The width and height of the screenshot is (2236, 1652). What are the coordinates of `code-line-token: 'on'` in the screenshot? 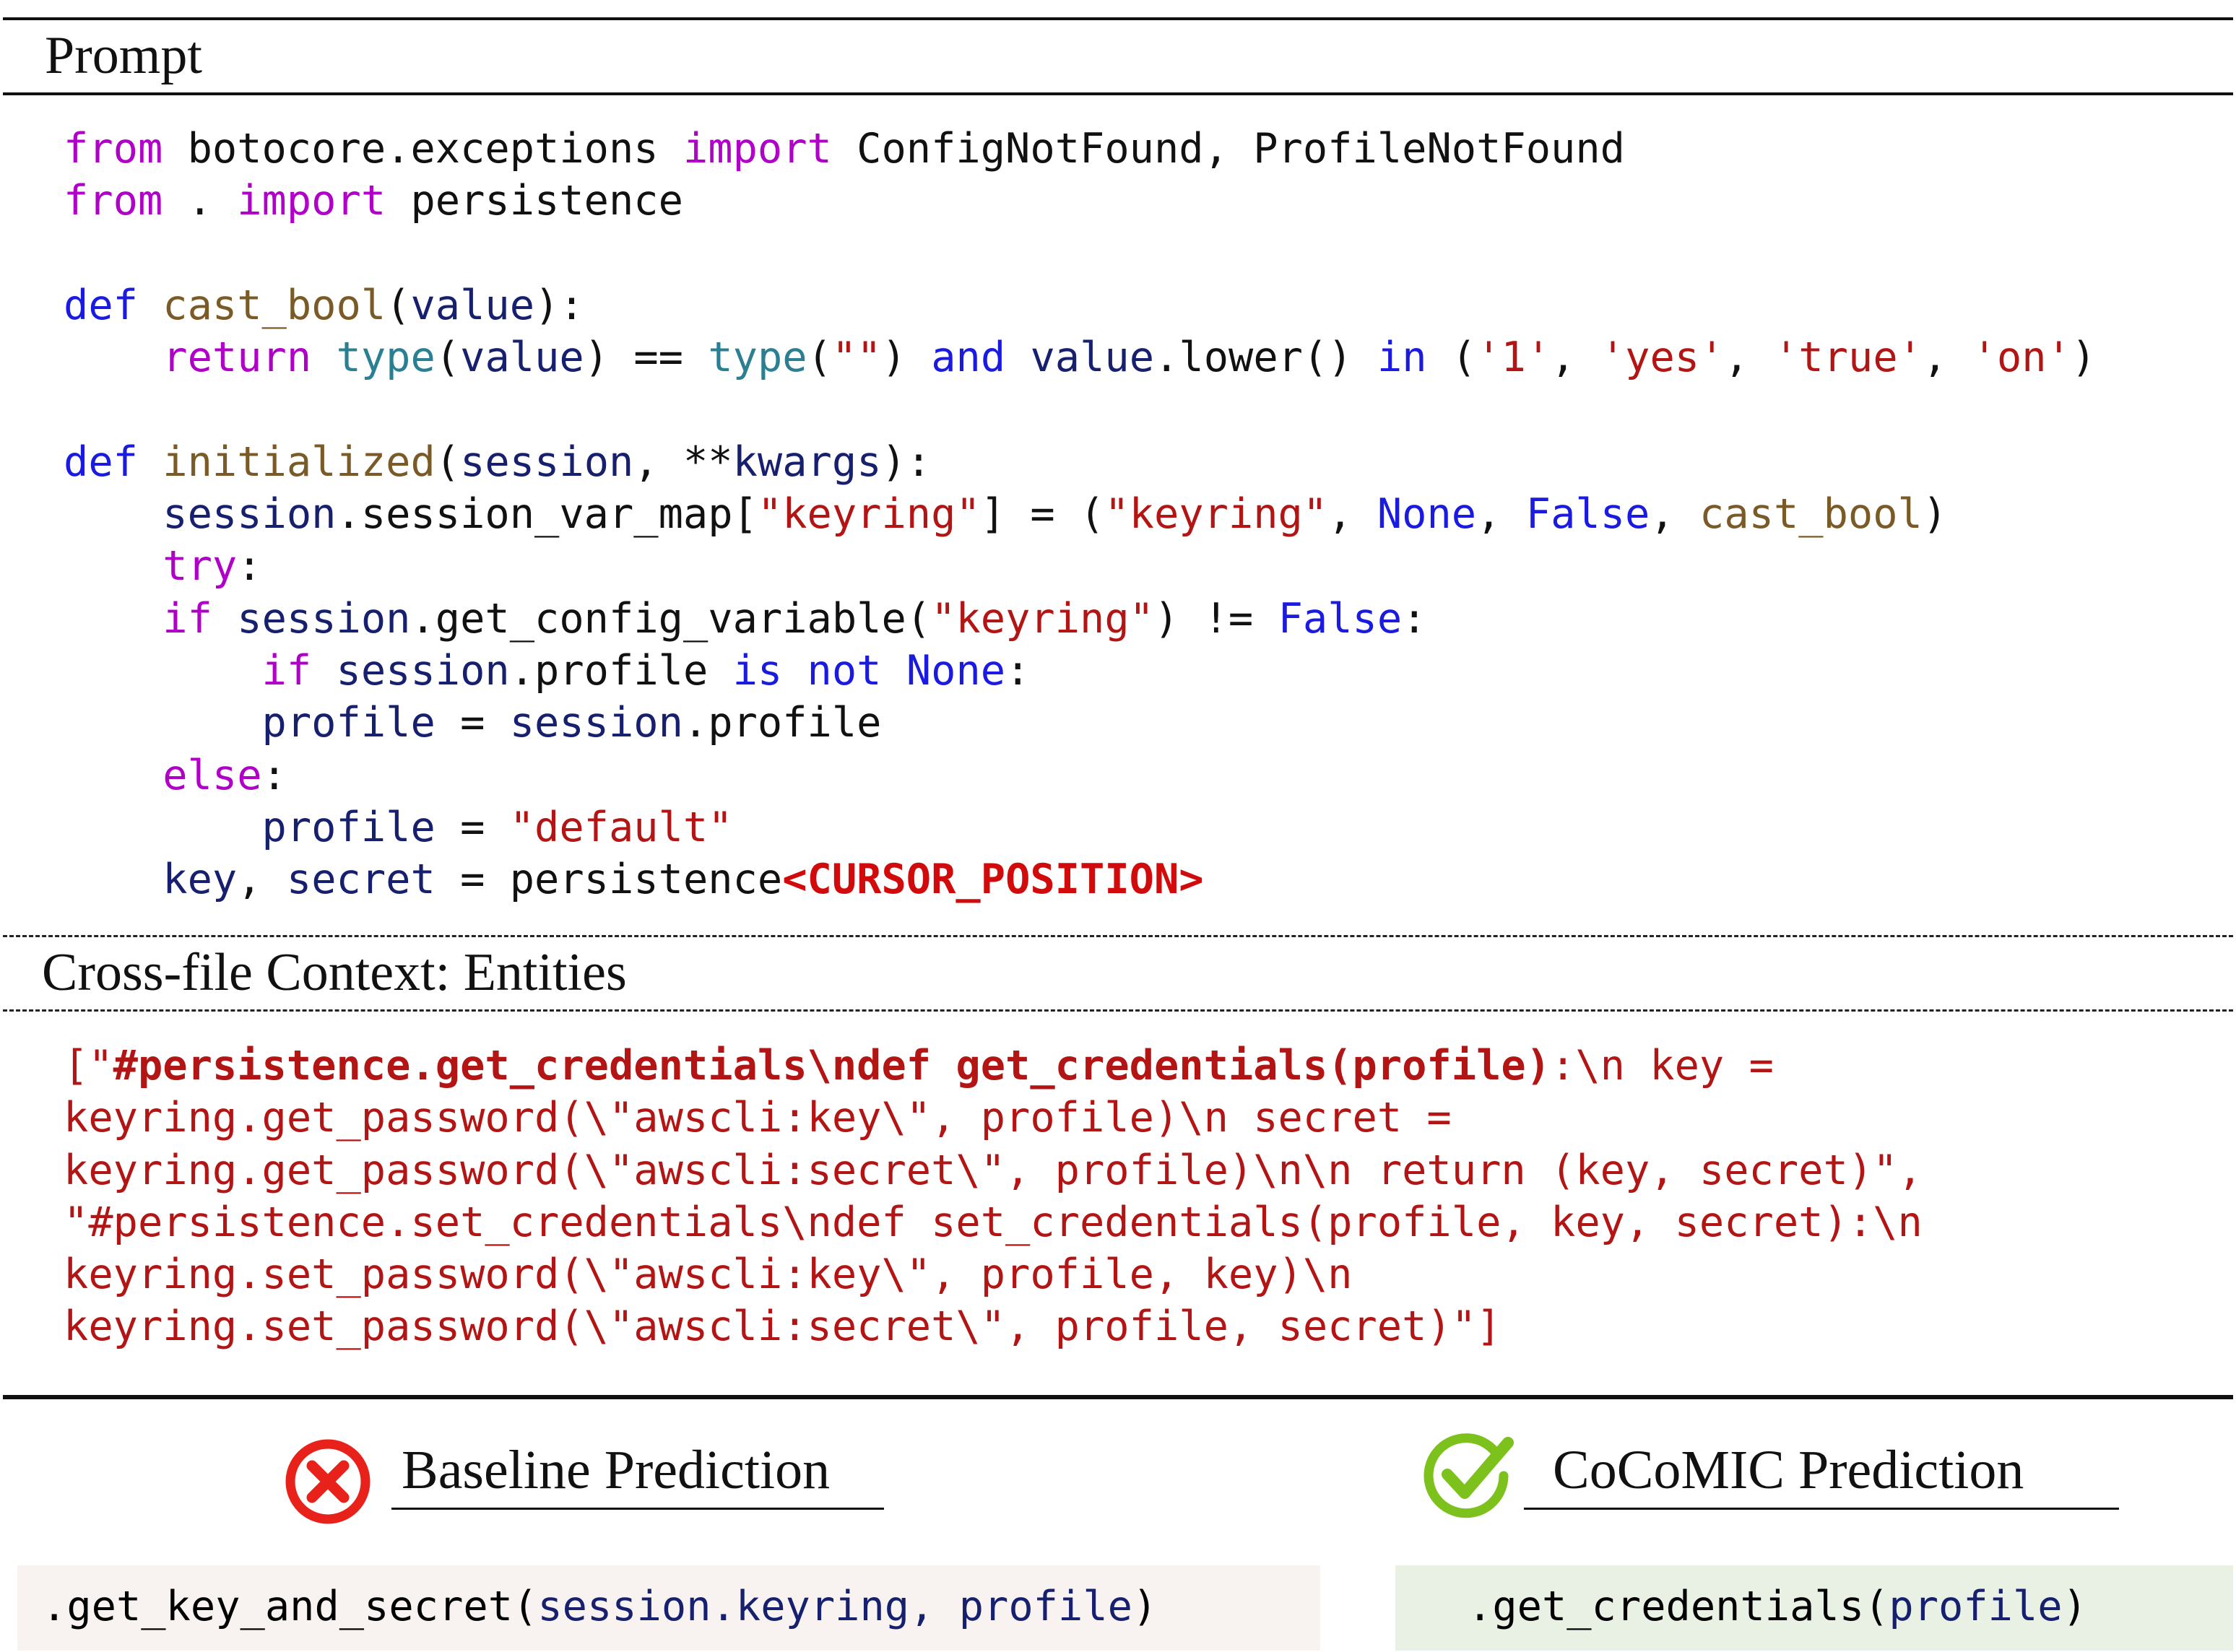 It's located at (2021, 358).